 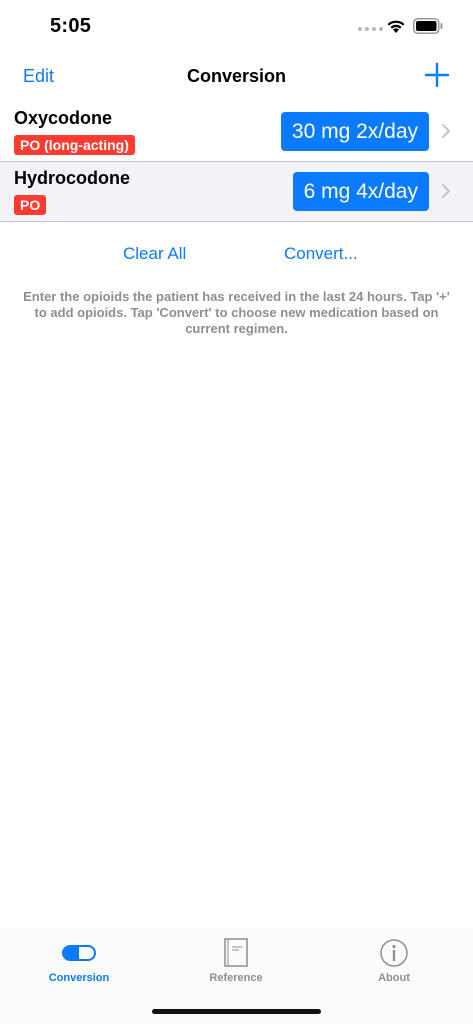 I want to click on status-bar: 5:05, so click(x=236, y=26).